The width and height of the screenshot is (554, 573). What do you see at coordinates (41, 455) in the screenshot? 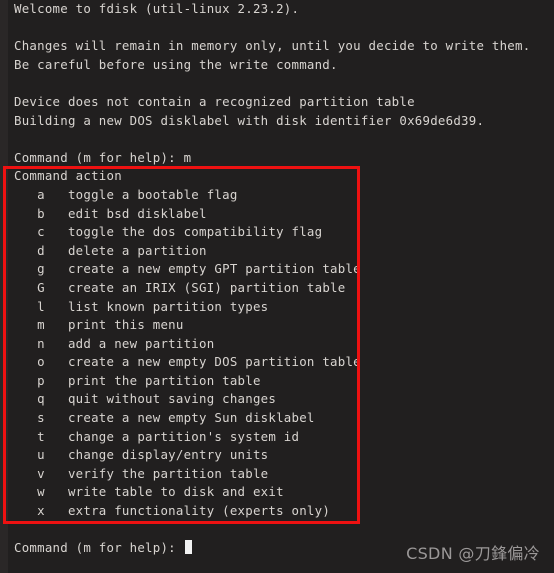
I see `menu-item-key: u` at bounding box center [41, 455].